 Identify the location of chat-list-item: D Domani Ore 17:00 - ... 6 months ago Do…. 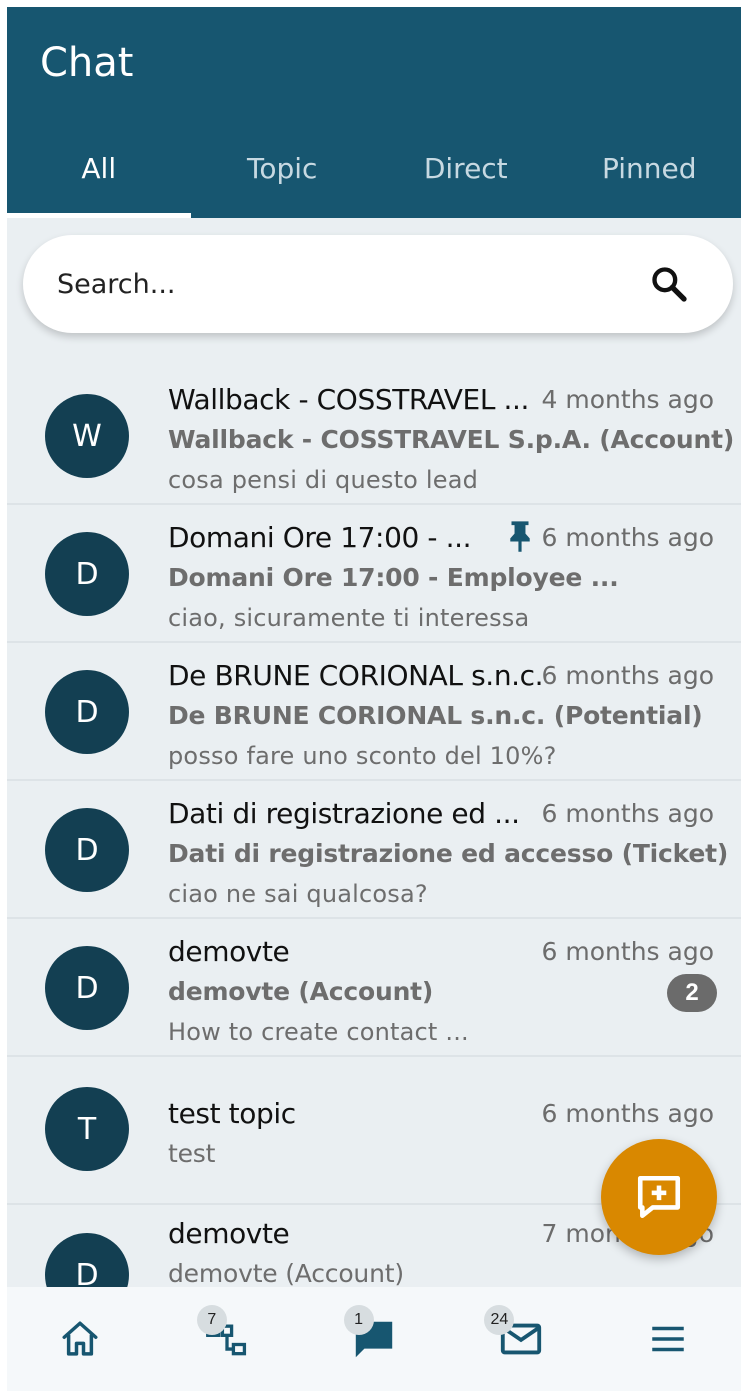
(374, 574).